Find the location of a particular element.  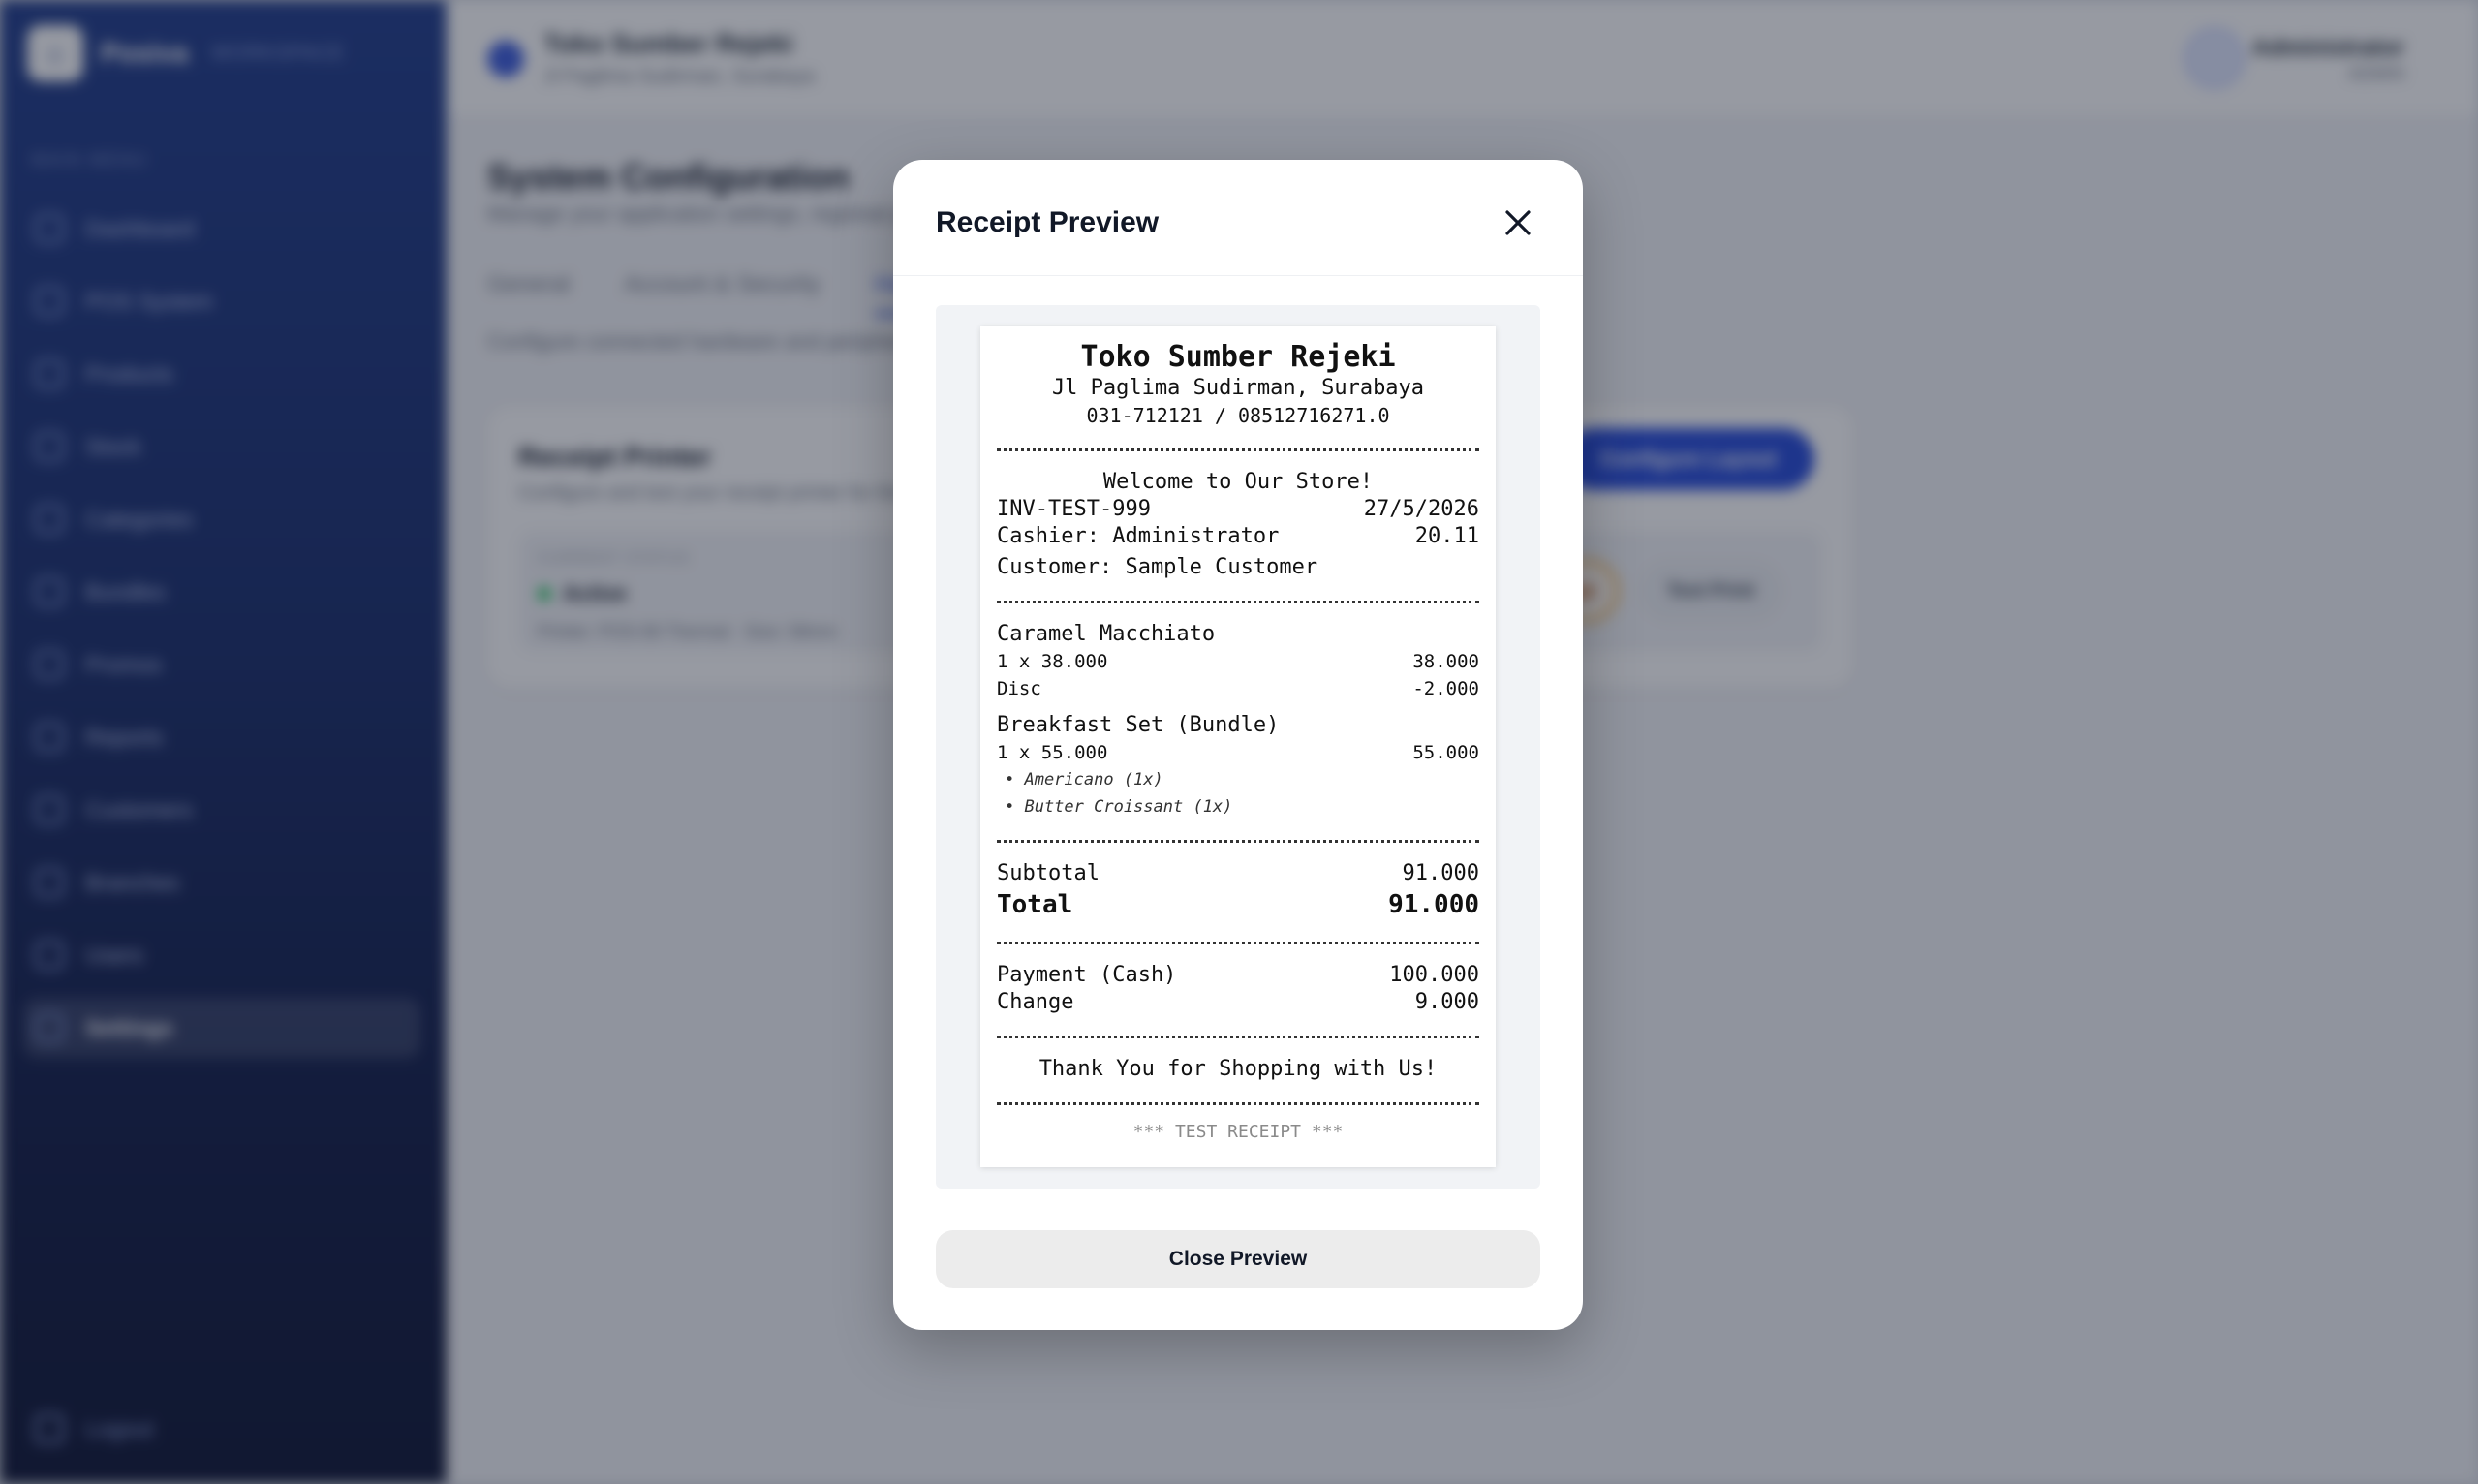

receipt-subtotal: 91.000 is located at coordinates (1440, 873).